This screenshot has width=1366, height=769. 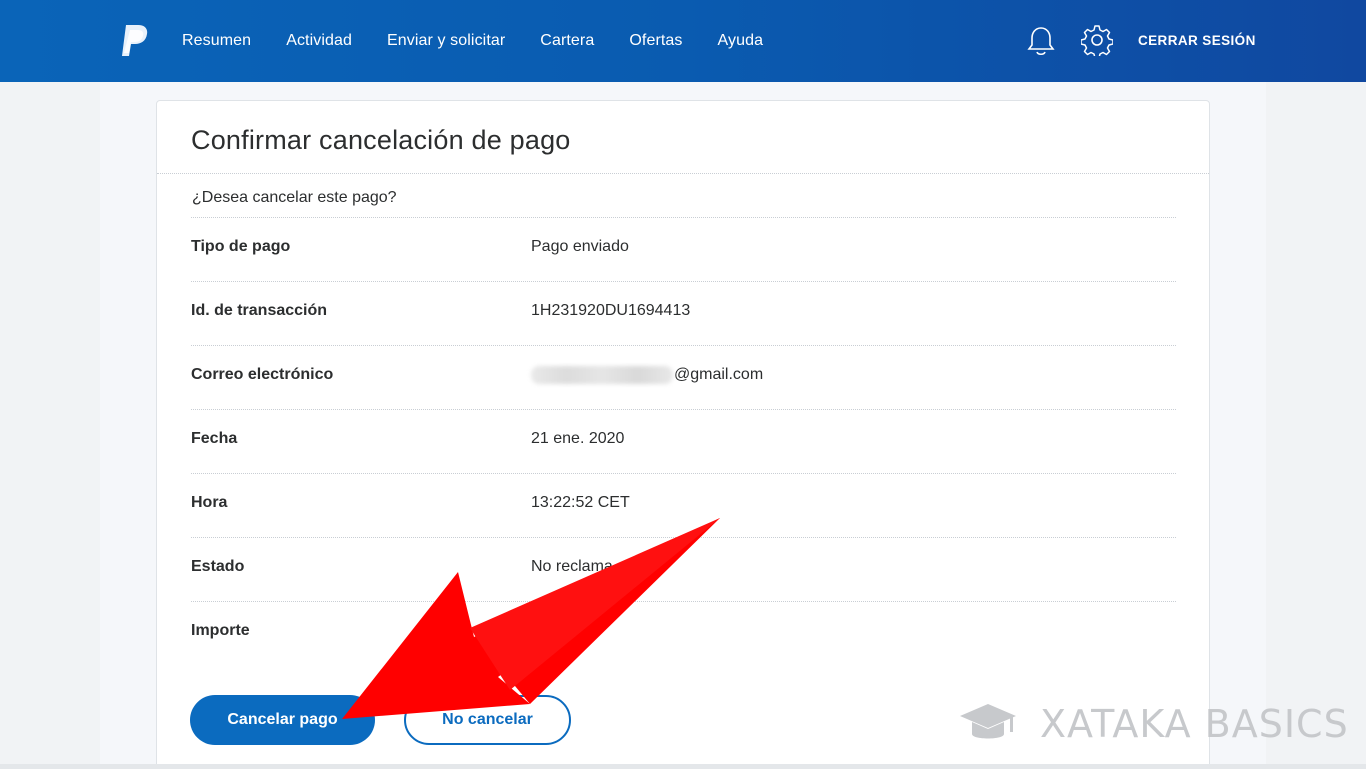 I want to click on nav-item-ofertas: Ofertas, so click(x=655, y=41).